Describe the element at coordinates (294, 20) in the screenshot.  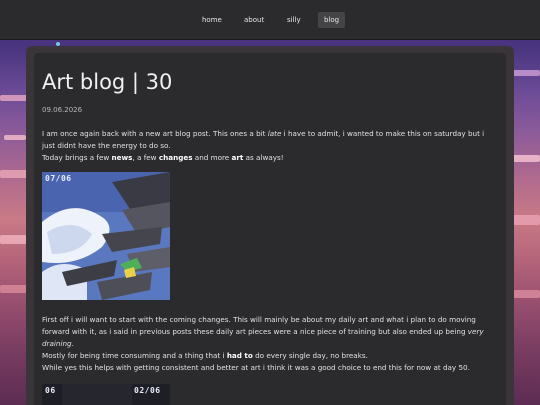
I see `nav-link-silly: silly` at that location.